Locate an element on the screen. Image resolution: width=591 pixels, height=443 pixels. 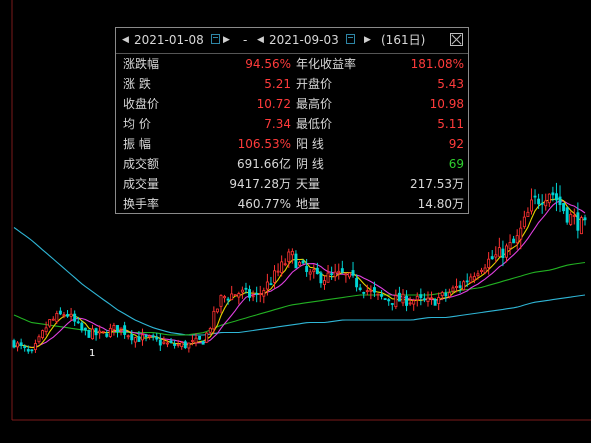
stat-value: 7.34 is located at coordinates (277, 124).